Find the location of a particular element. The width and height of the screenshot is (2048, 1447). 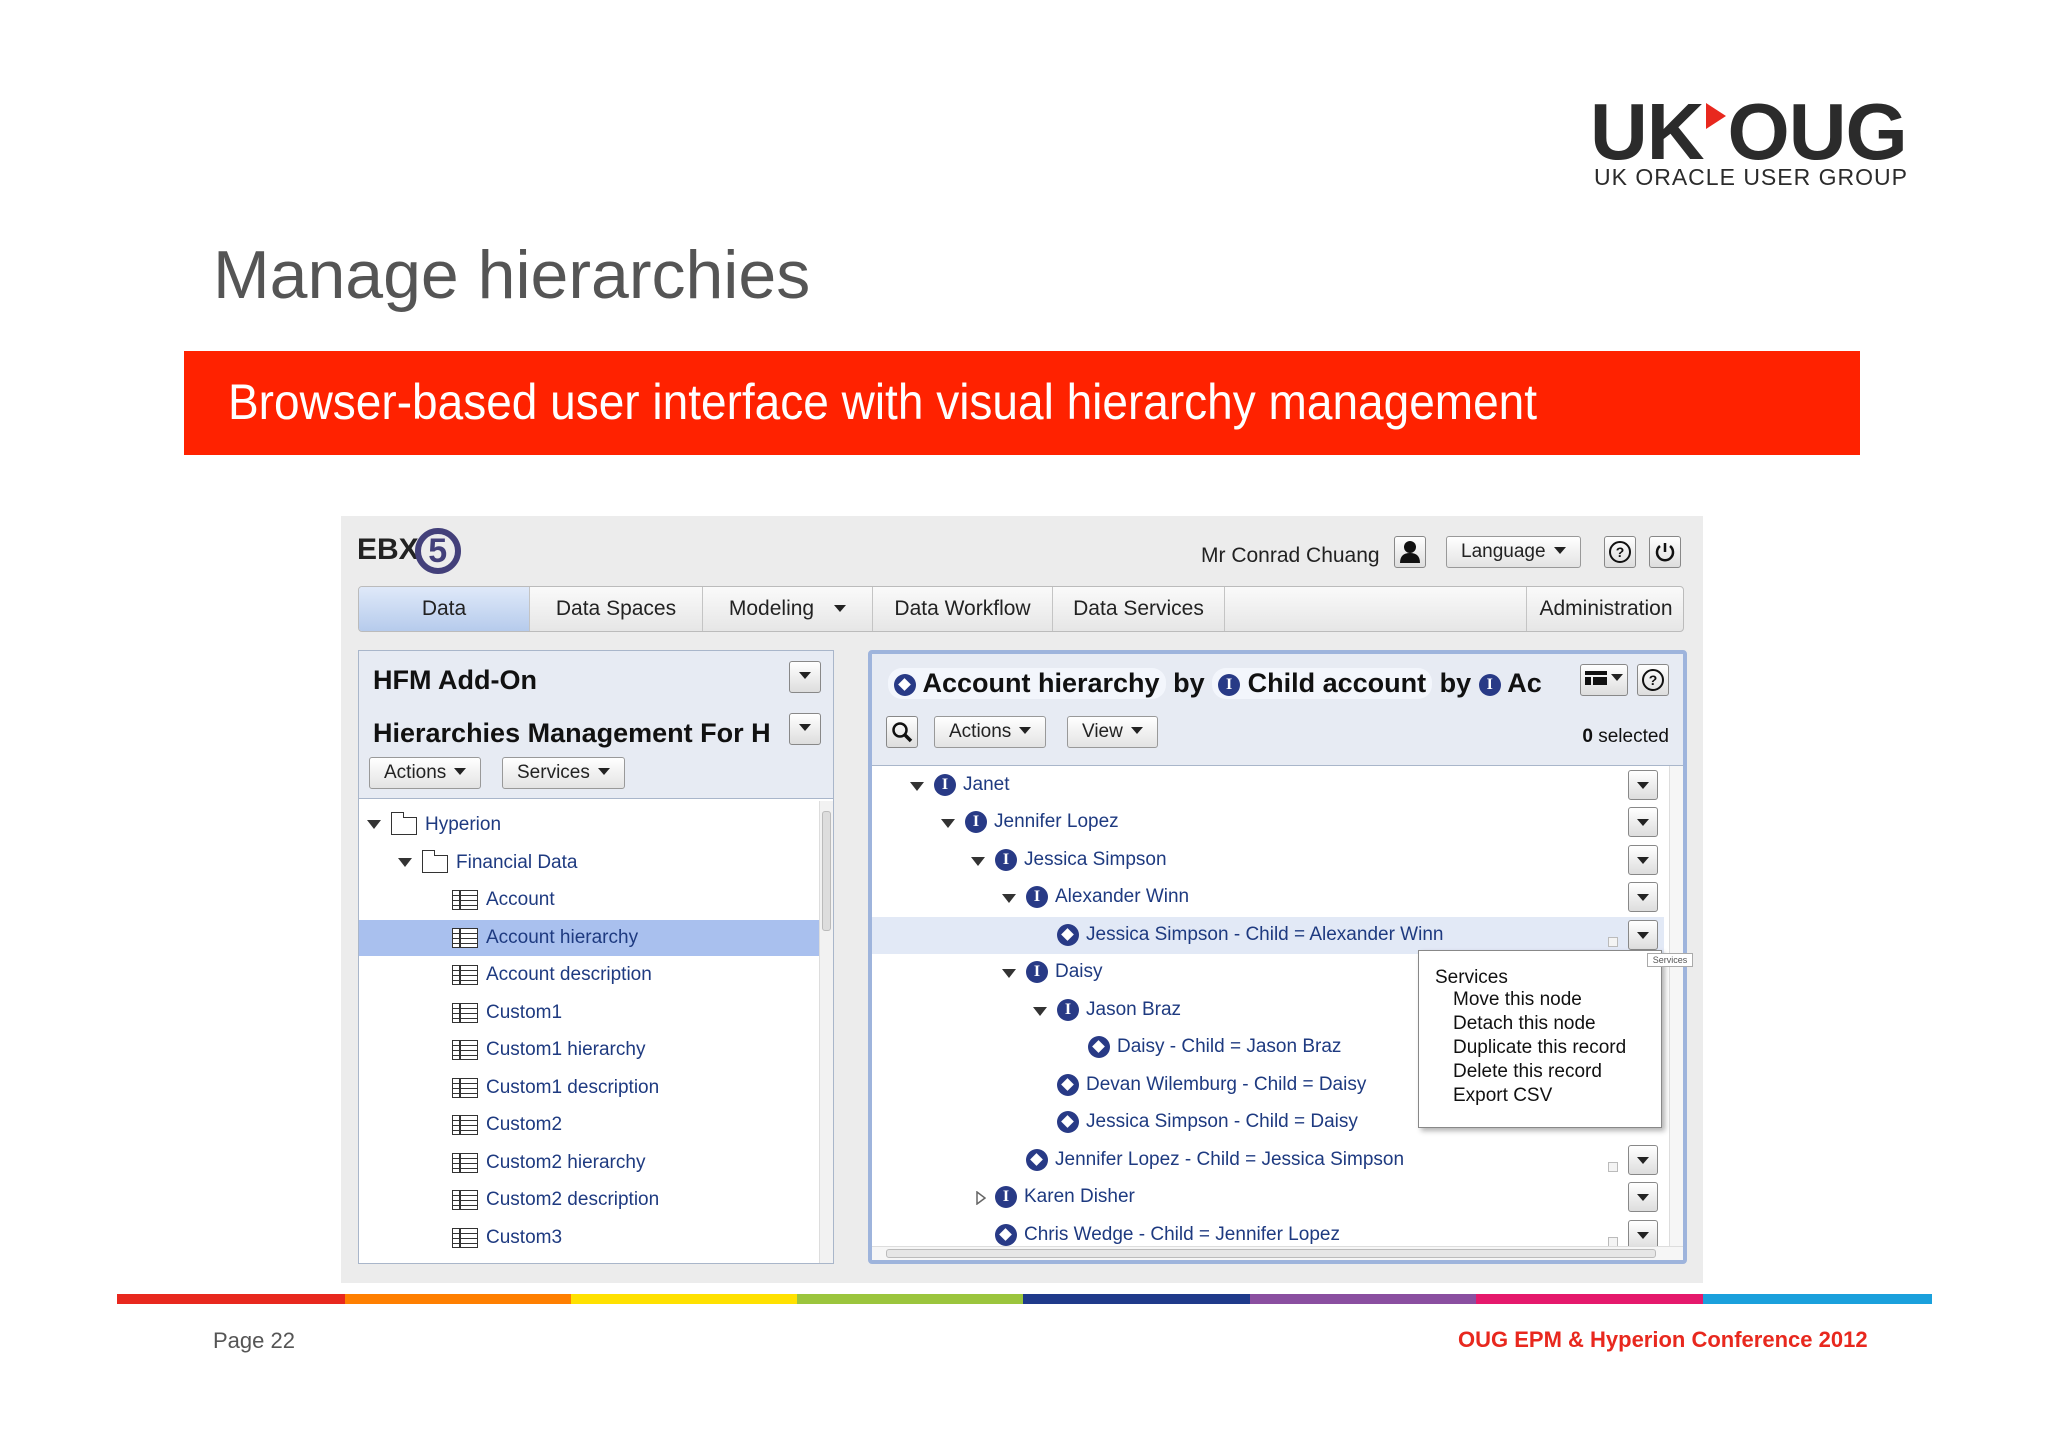

tree-item-custom1-description: Custom1 description is located at coordinates (596, 1088).